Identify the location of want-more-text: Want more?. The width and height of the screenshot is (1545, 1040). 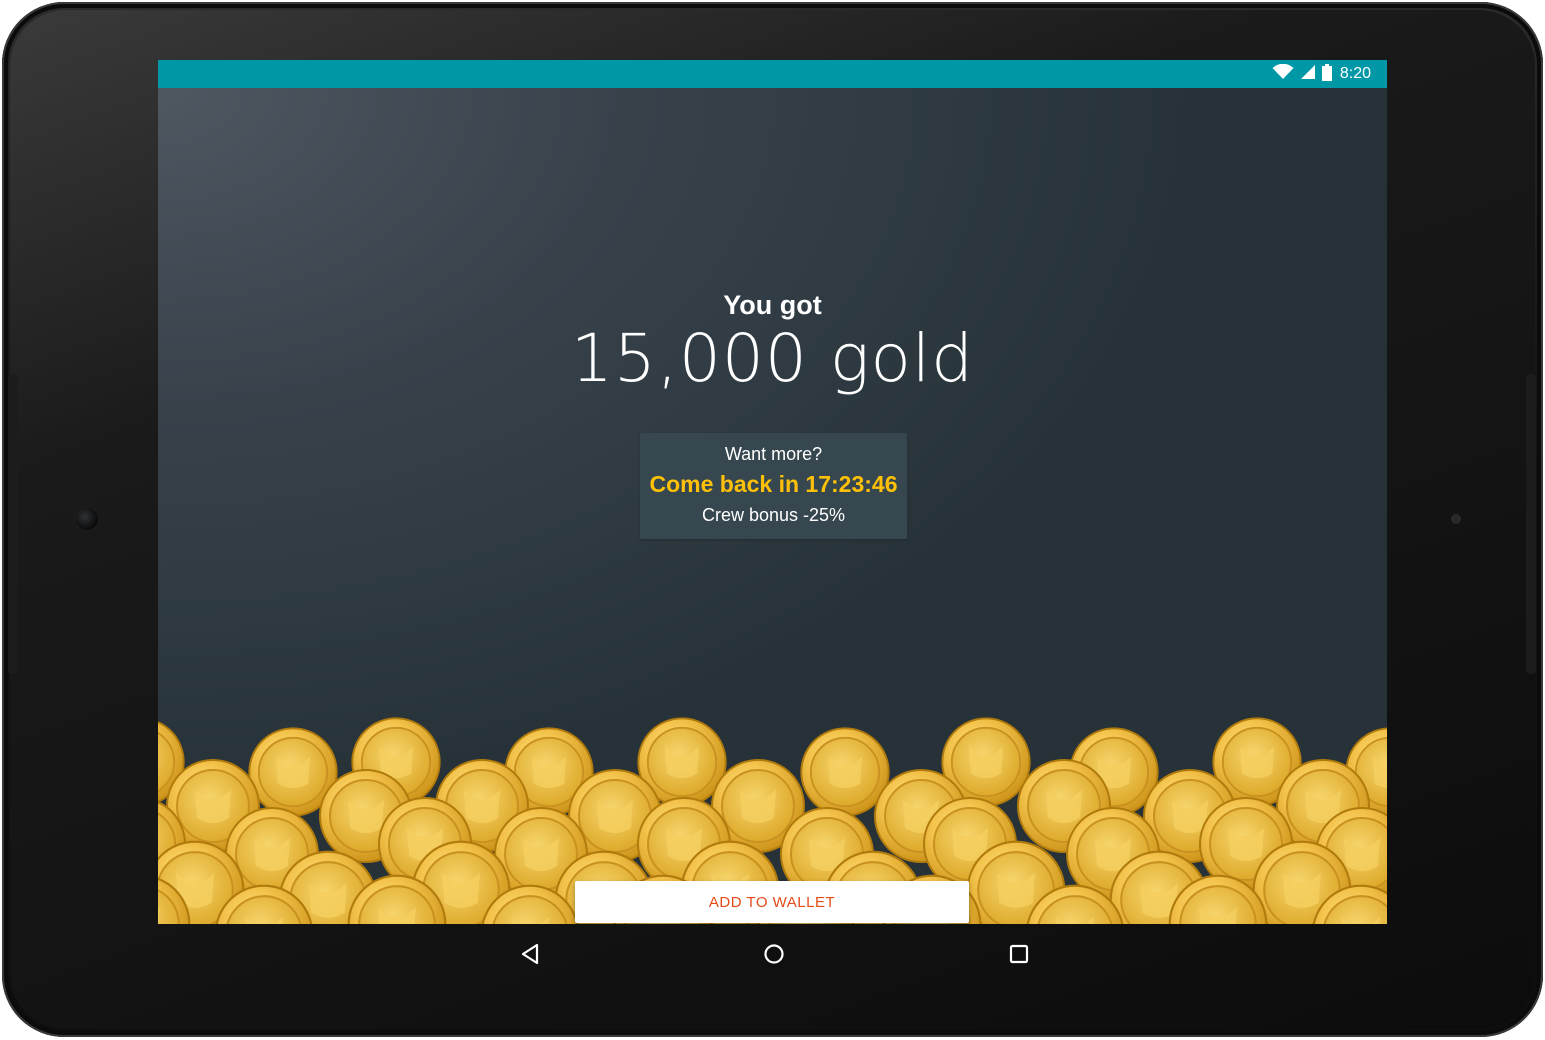
(773, 454).